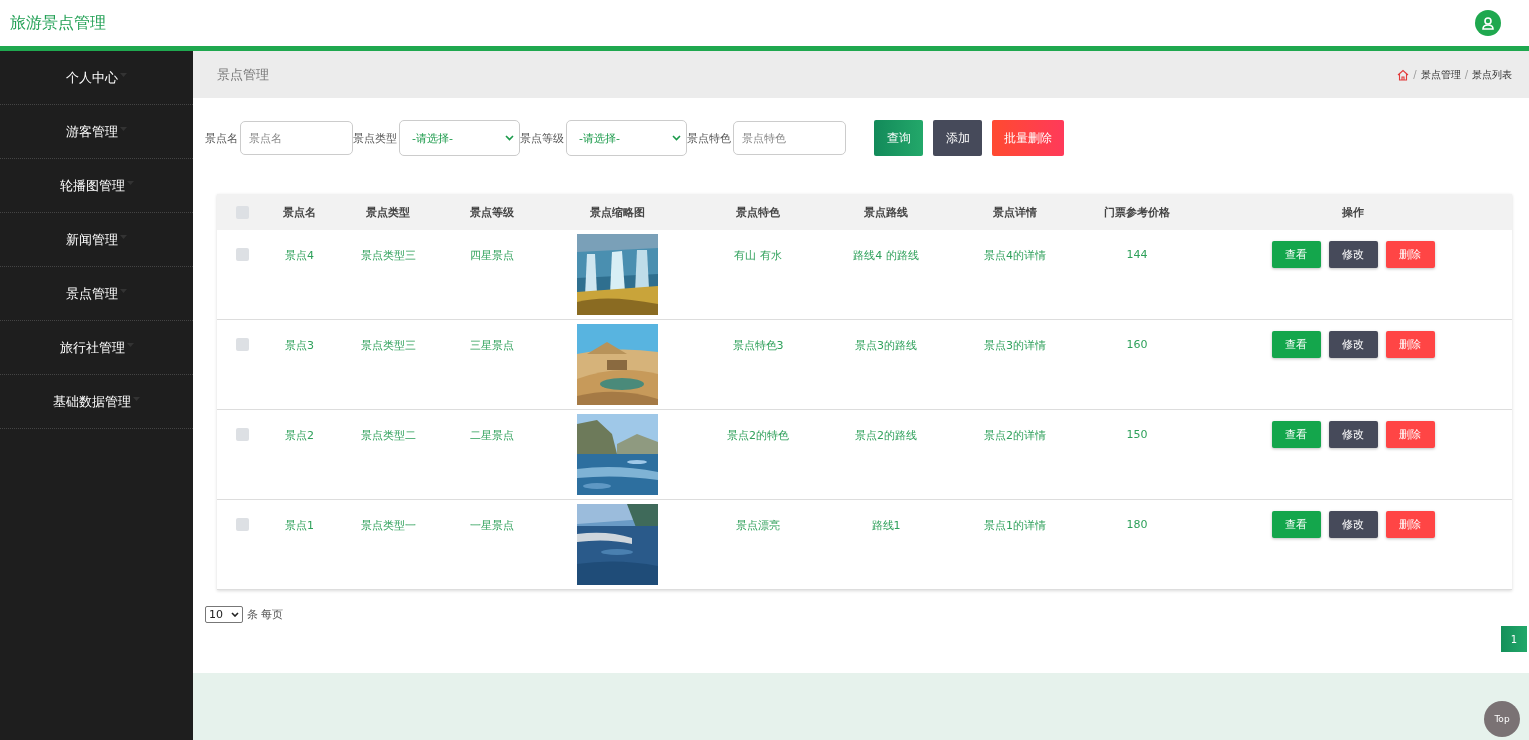 The height and width of the screenshot is (740, 1529). Describe the element at coordinates (1137, 524) in the screenshot. I see `table-cell: 180` at that location.